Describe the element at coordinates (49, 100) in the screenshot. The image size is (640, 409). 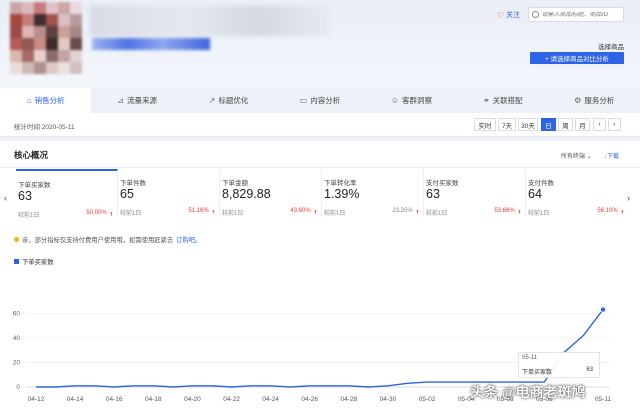
I see `tab-label: 销售分析` at that location.